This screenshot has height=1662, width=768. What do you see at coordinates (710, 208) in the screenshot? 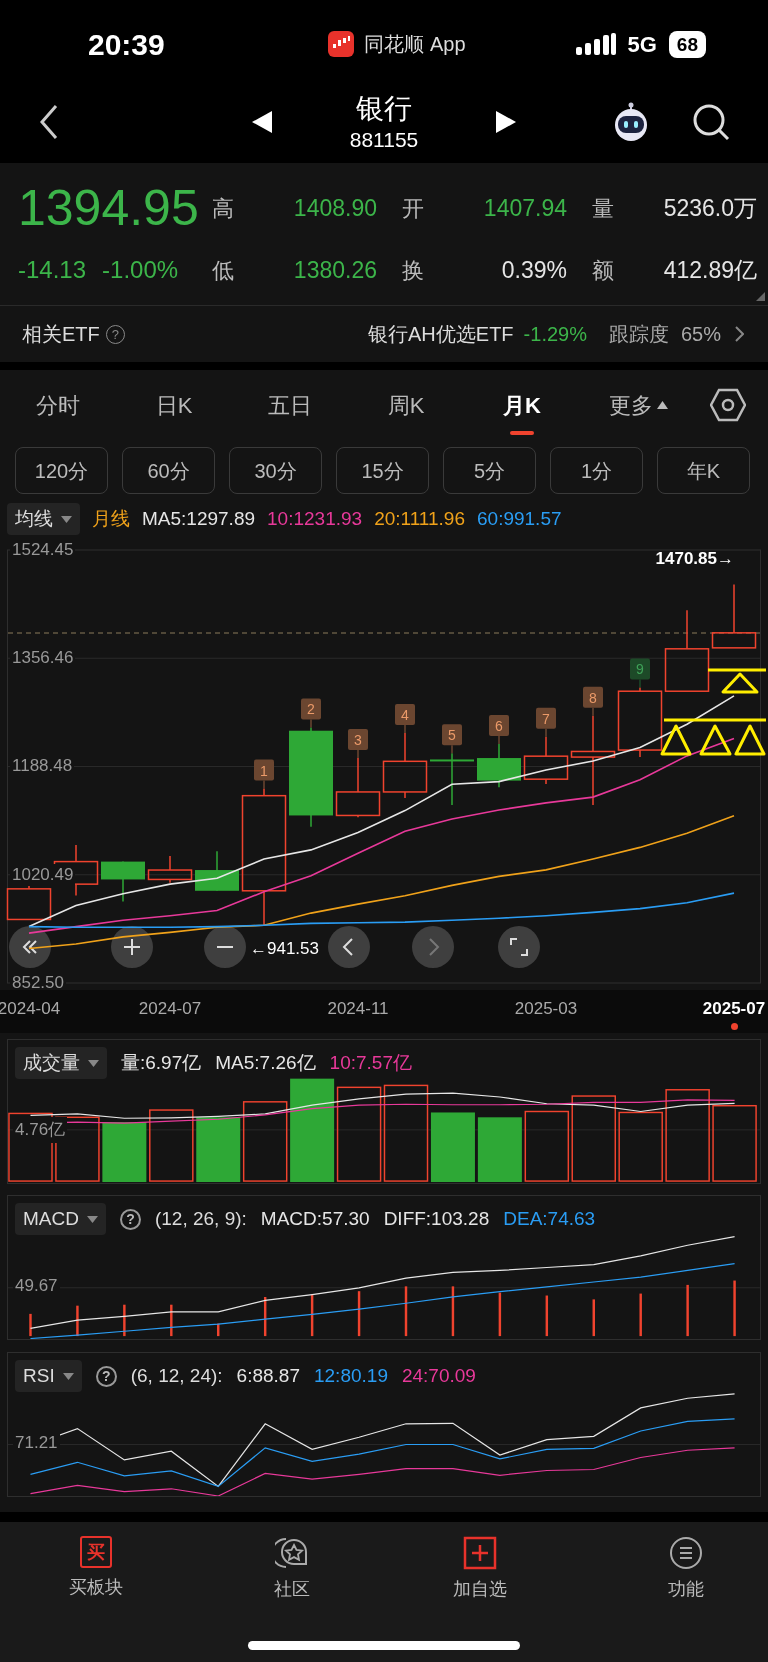
I see `stat-value: 5236.0万` at bounding box center [710, 208].